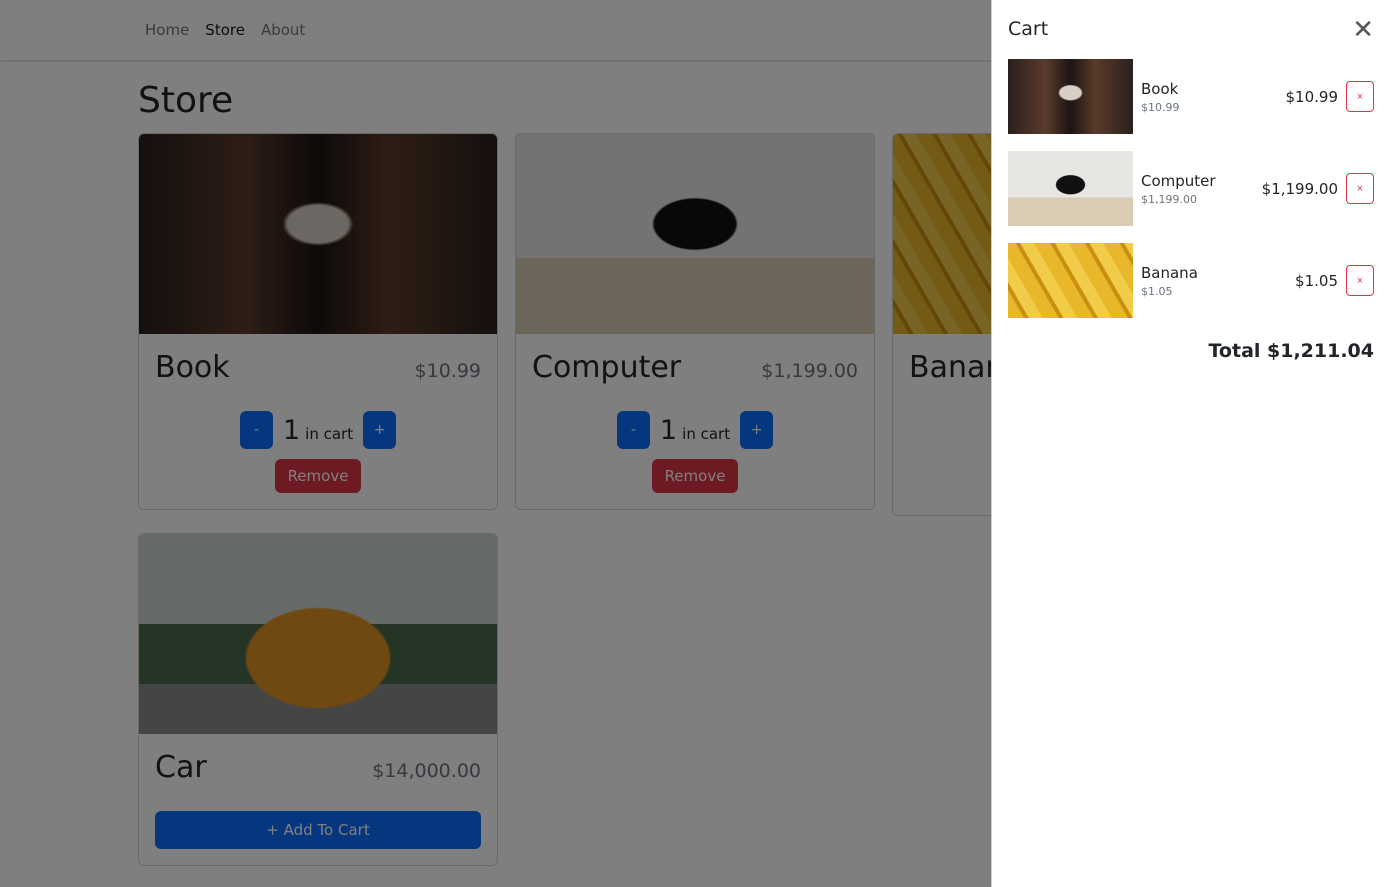  I want to click on item-total: $1,199.00, so click(1299, 188).